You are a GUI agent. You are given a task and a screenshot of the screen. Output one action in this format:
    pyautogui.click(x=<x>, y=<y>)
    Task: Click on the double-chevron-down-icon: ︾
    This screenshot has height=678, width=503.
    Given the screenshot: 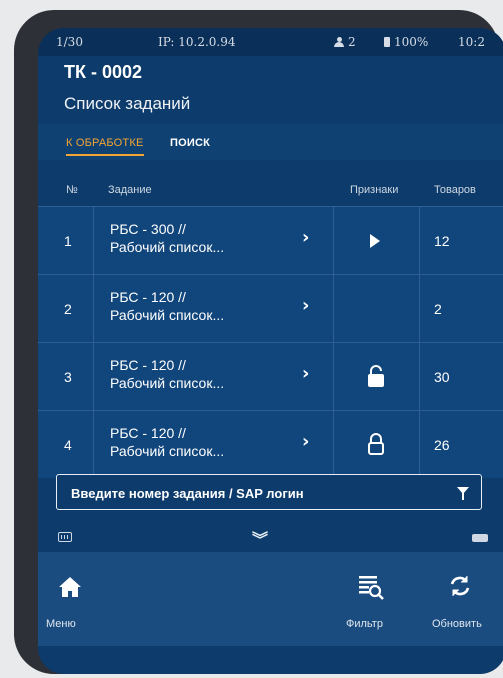 What is the action you would take?
    pyautogui.click(x=260, y=538)
    